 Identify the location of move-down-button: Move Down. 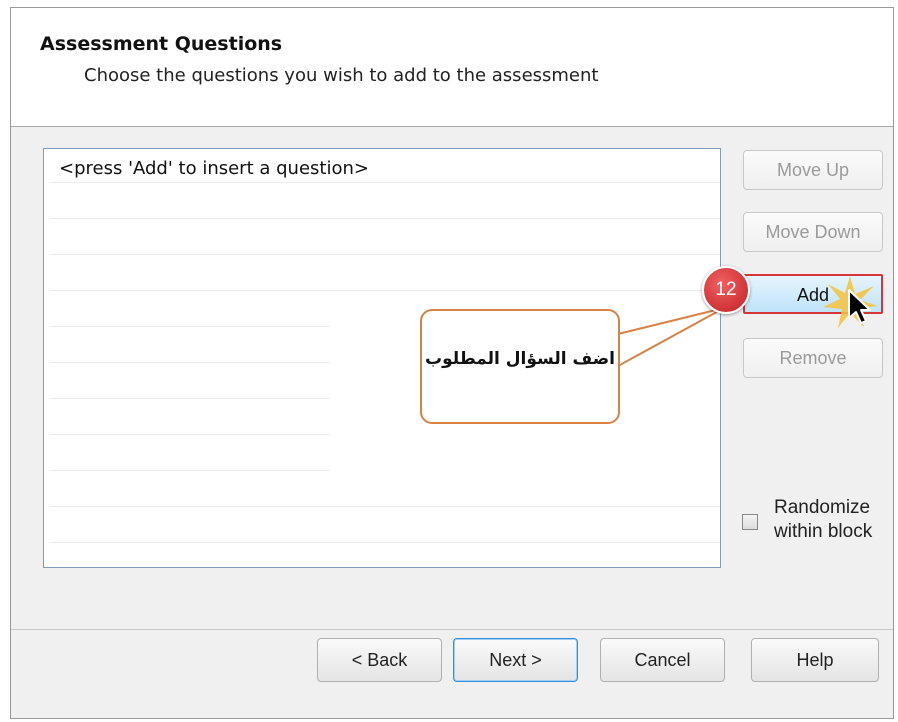
(813, 232).